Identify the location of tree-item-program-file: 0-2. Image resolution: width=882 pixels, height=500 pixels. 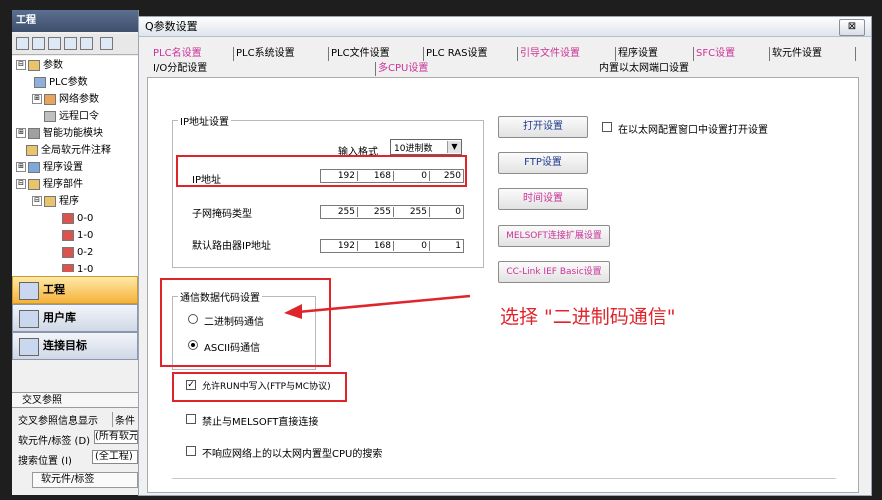
(77, 253).